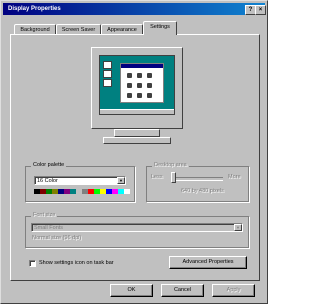  What do you see at coordinates (47, 181) in the screenshot?
I see `color-palette-value: 16 Color` at bounding box center [47, 181].